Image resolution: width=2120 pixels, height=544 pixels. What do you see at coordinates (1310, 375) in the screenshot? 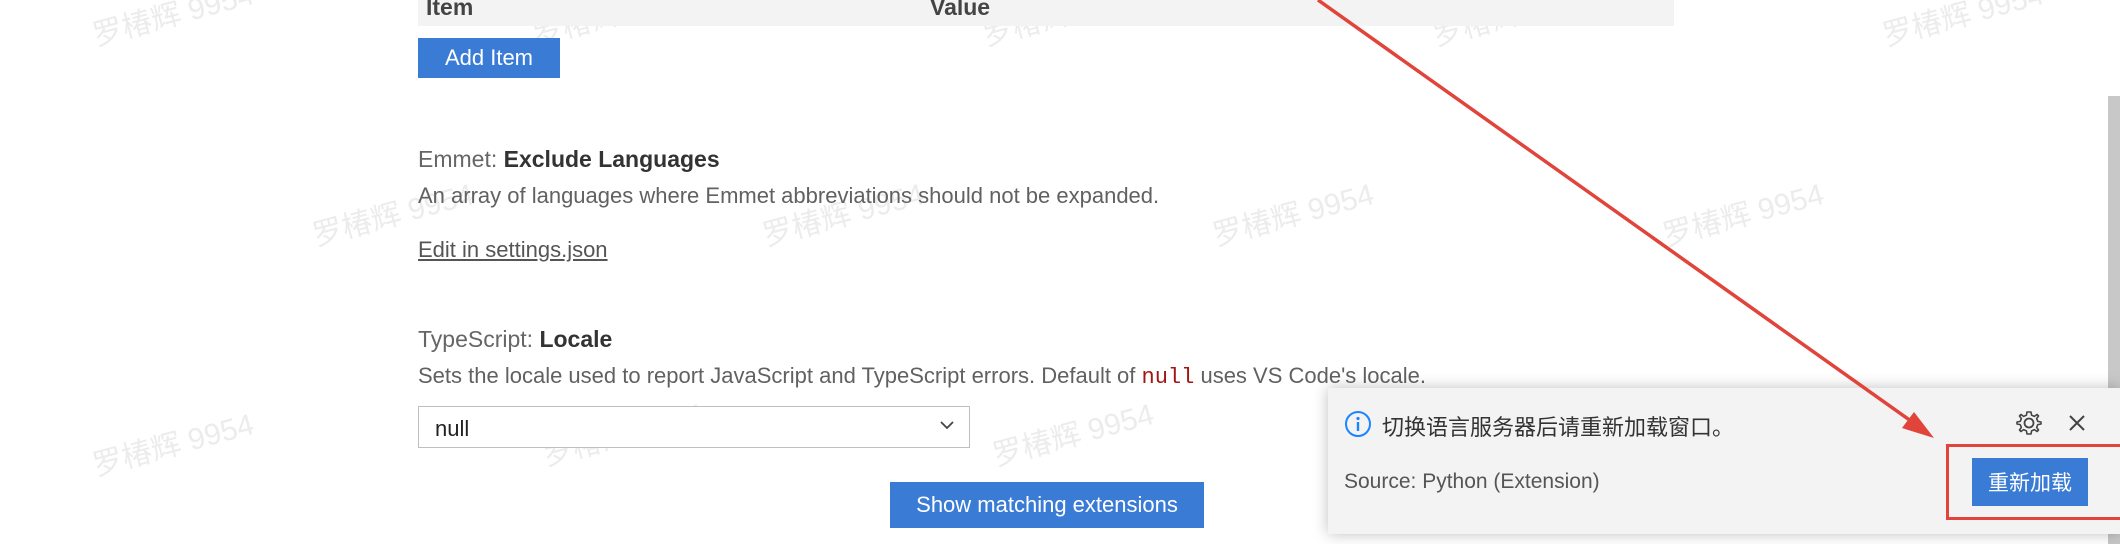
I see `description-text: uses VS Code's locale.` at bounding box center [1310, 375].